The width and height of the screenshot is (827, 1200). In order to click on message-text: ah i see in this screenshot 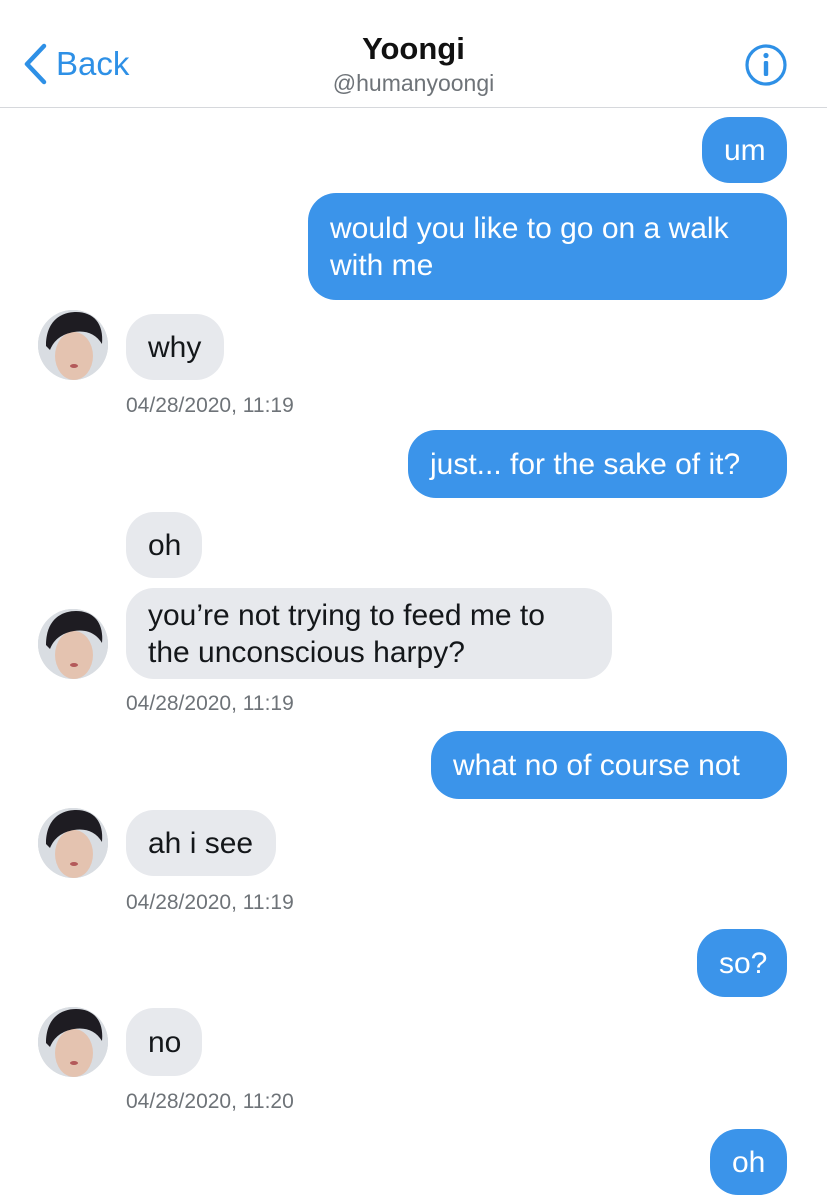, I will do `click(201, 843)`.